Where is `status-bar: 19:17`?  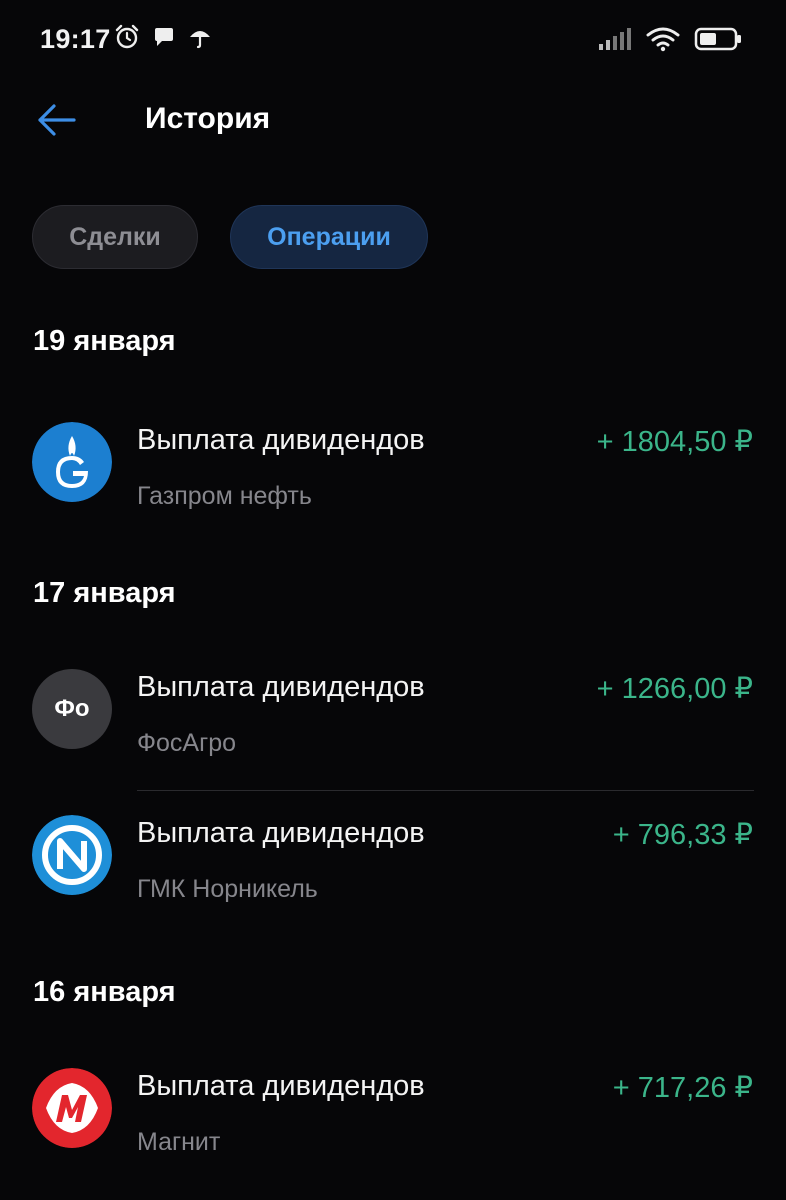
status-bar: 19:17 is located at coordinates (393, 40).